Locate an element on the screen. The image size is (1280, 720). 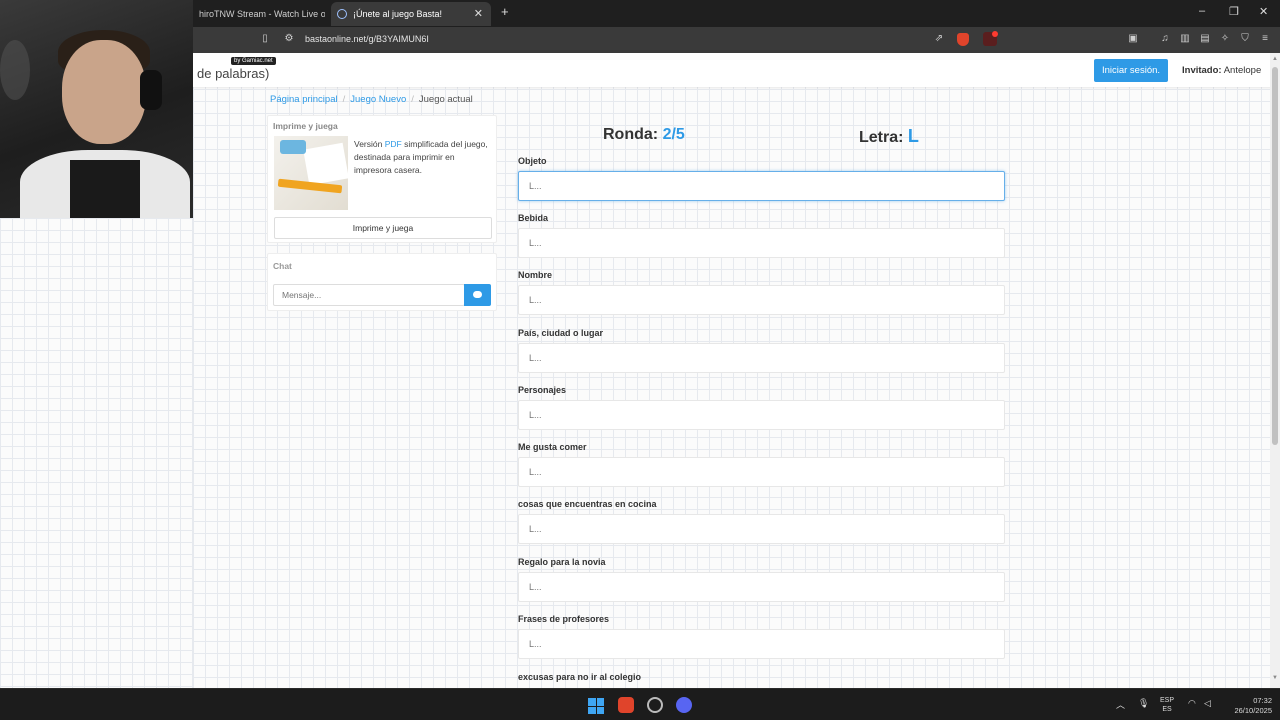
breadcrumb-current: Juego actual is located at coordinates (445, 99).